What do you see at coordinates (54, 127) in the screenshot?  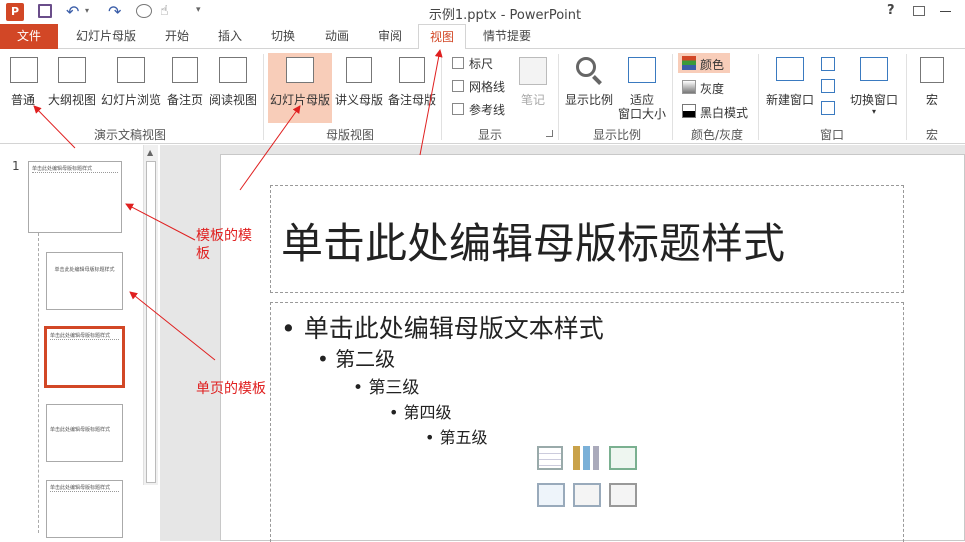 I see `arrow-to-normal-view` at bounding box center [54, 127].